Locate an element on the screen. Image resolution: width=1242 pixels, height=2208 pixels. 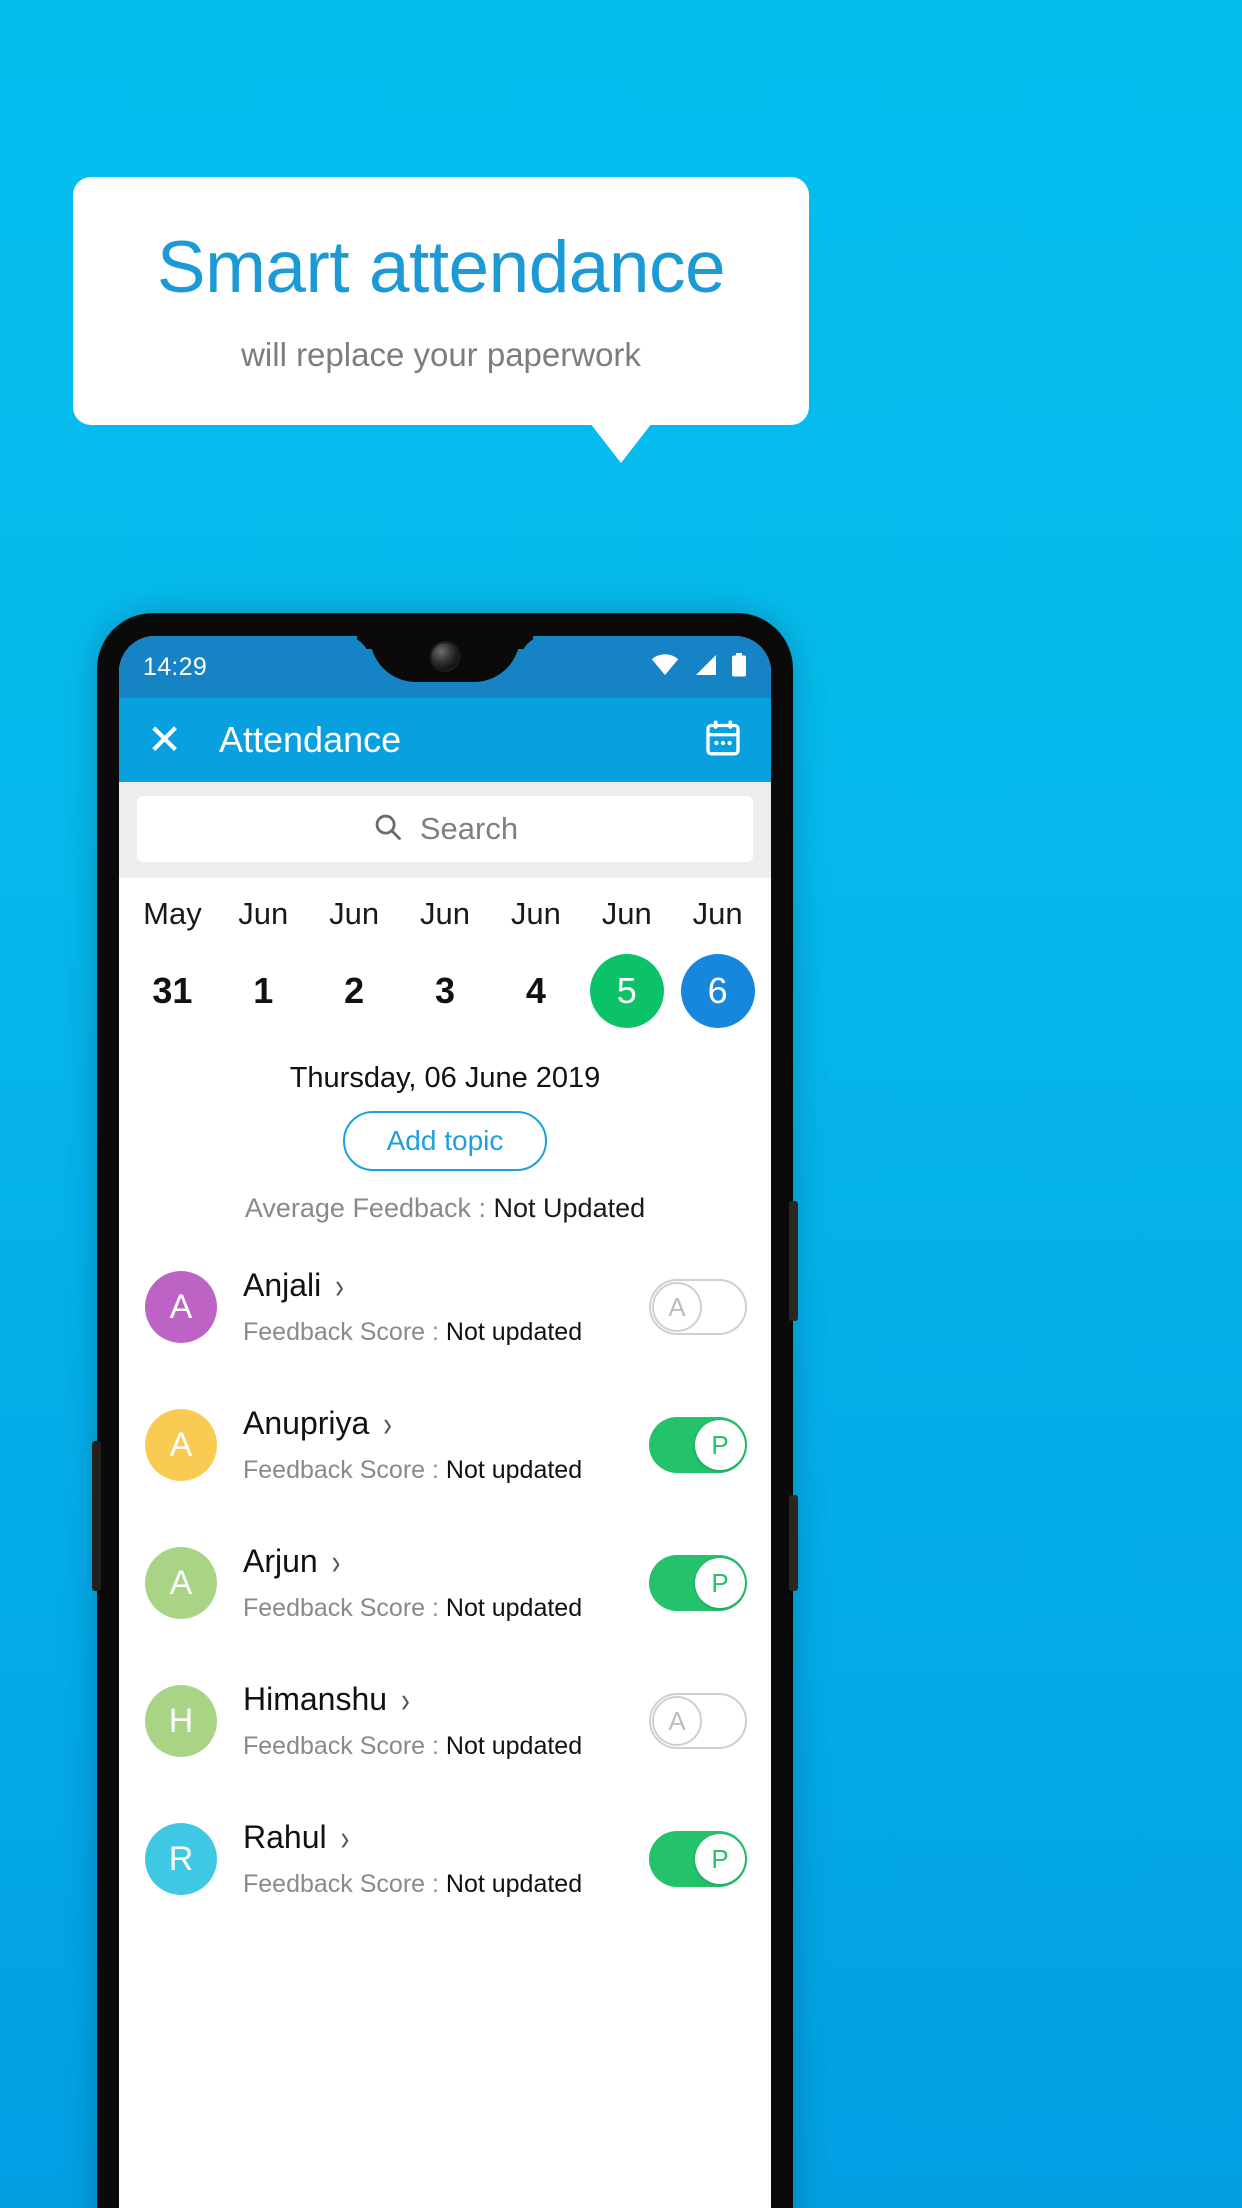
average-feedback-value: Not Updated is located at coordinates (569, 1208).